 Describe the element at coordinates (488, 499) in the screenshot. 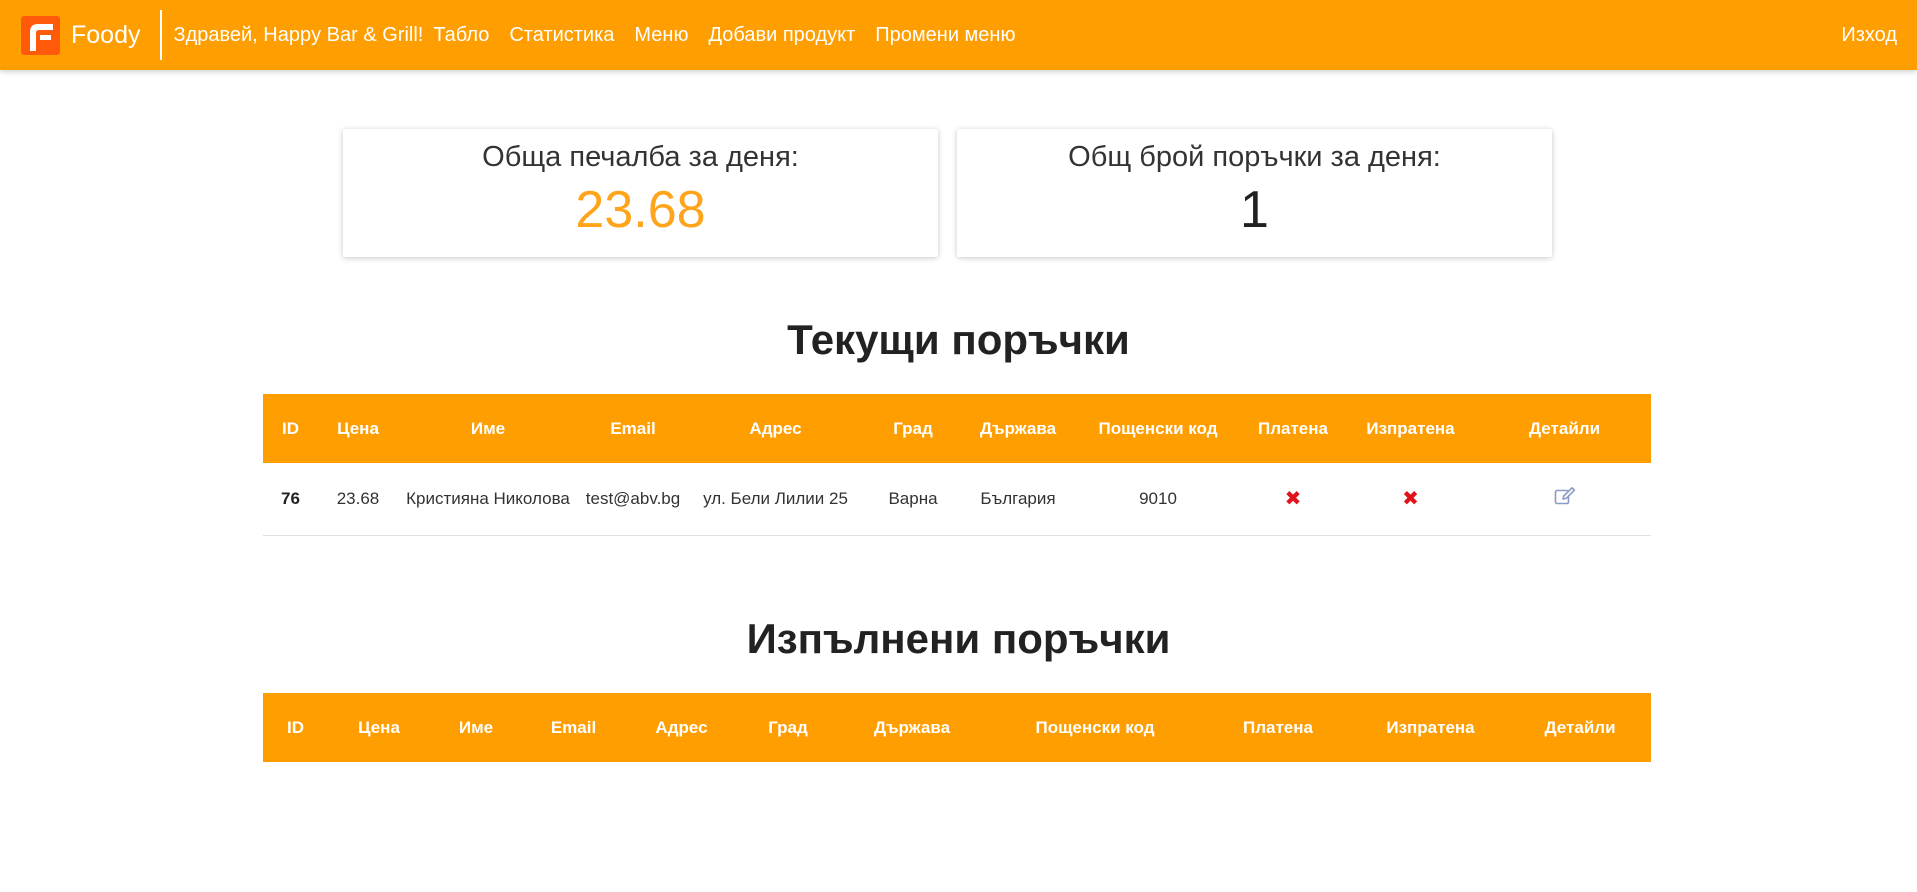

I see `order-name: Кристияна Николова` at that location.